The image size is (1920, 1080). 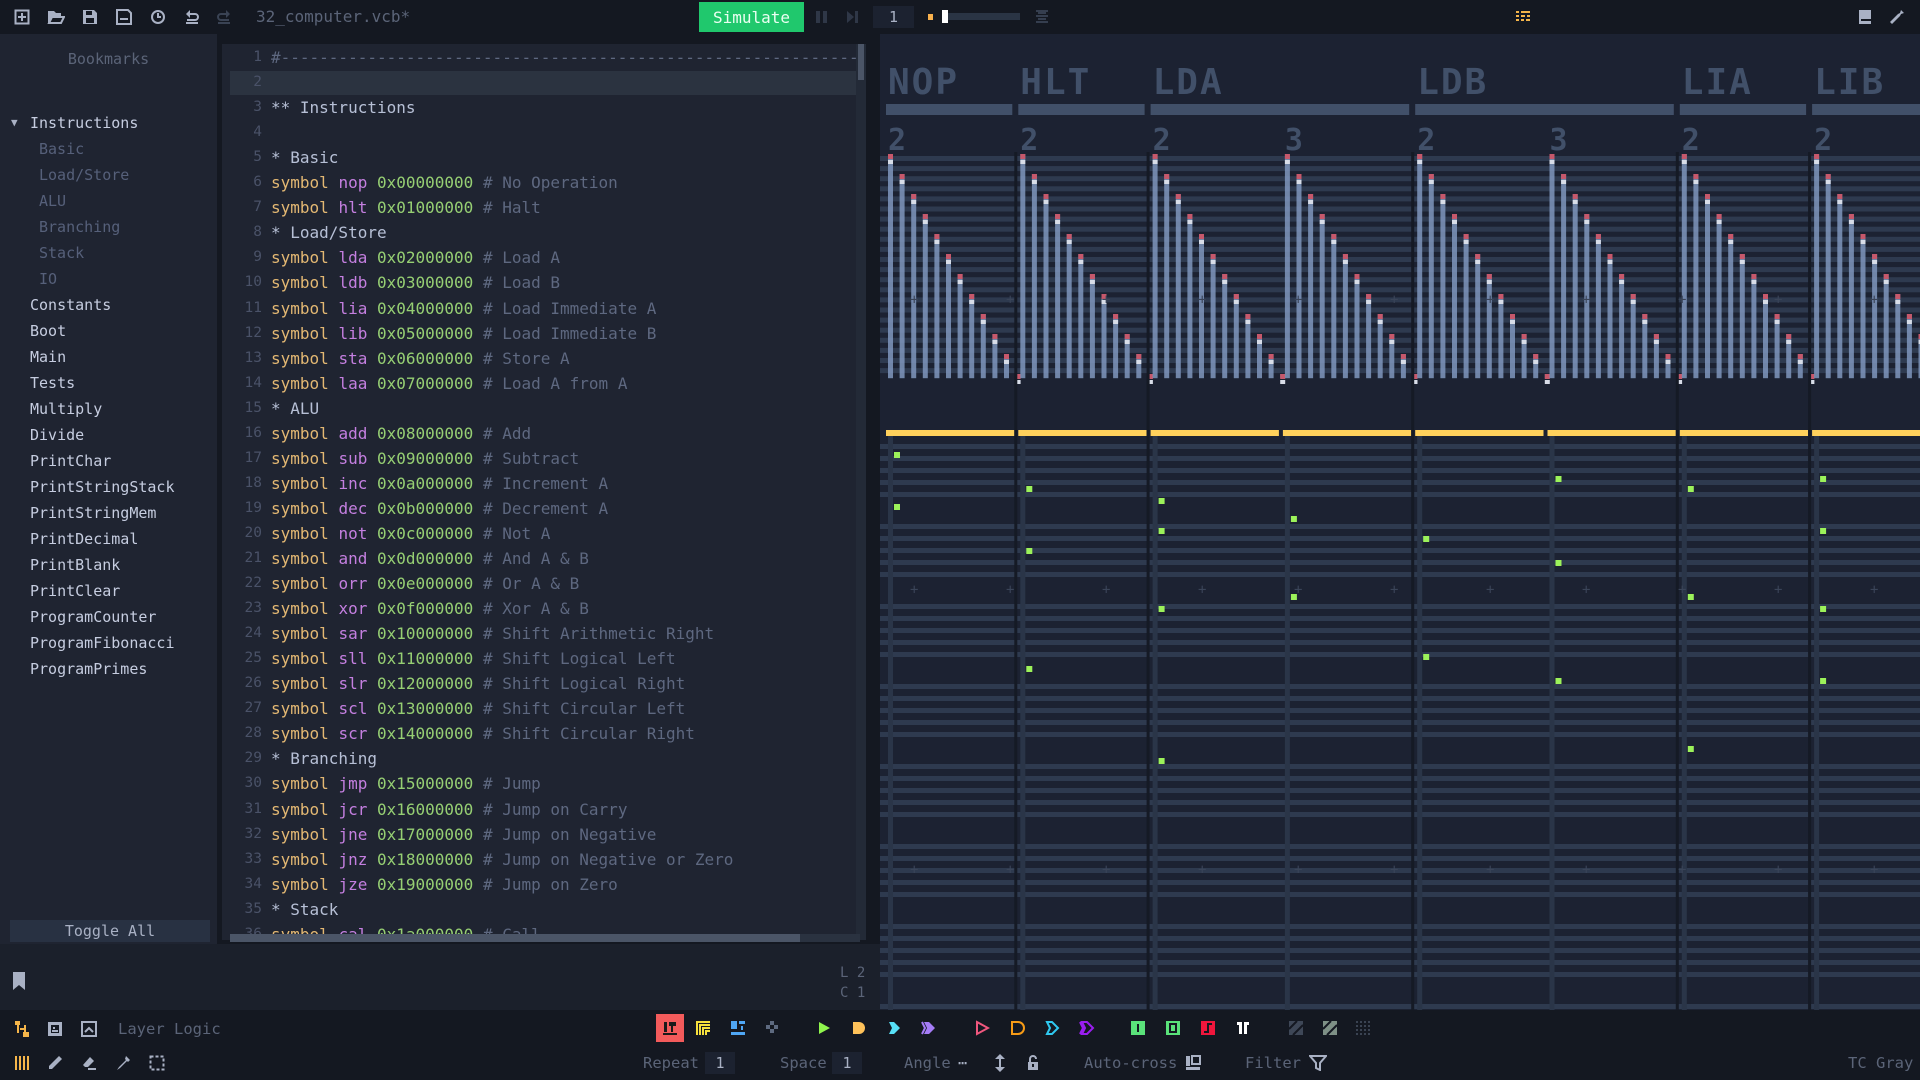 I want to click on eraser-icon, so click(x=89, y=1063).